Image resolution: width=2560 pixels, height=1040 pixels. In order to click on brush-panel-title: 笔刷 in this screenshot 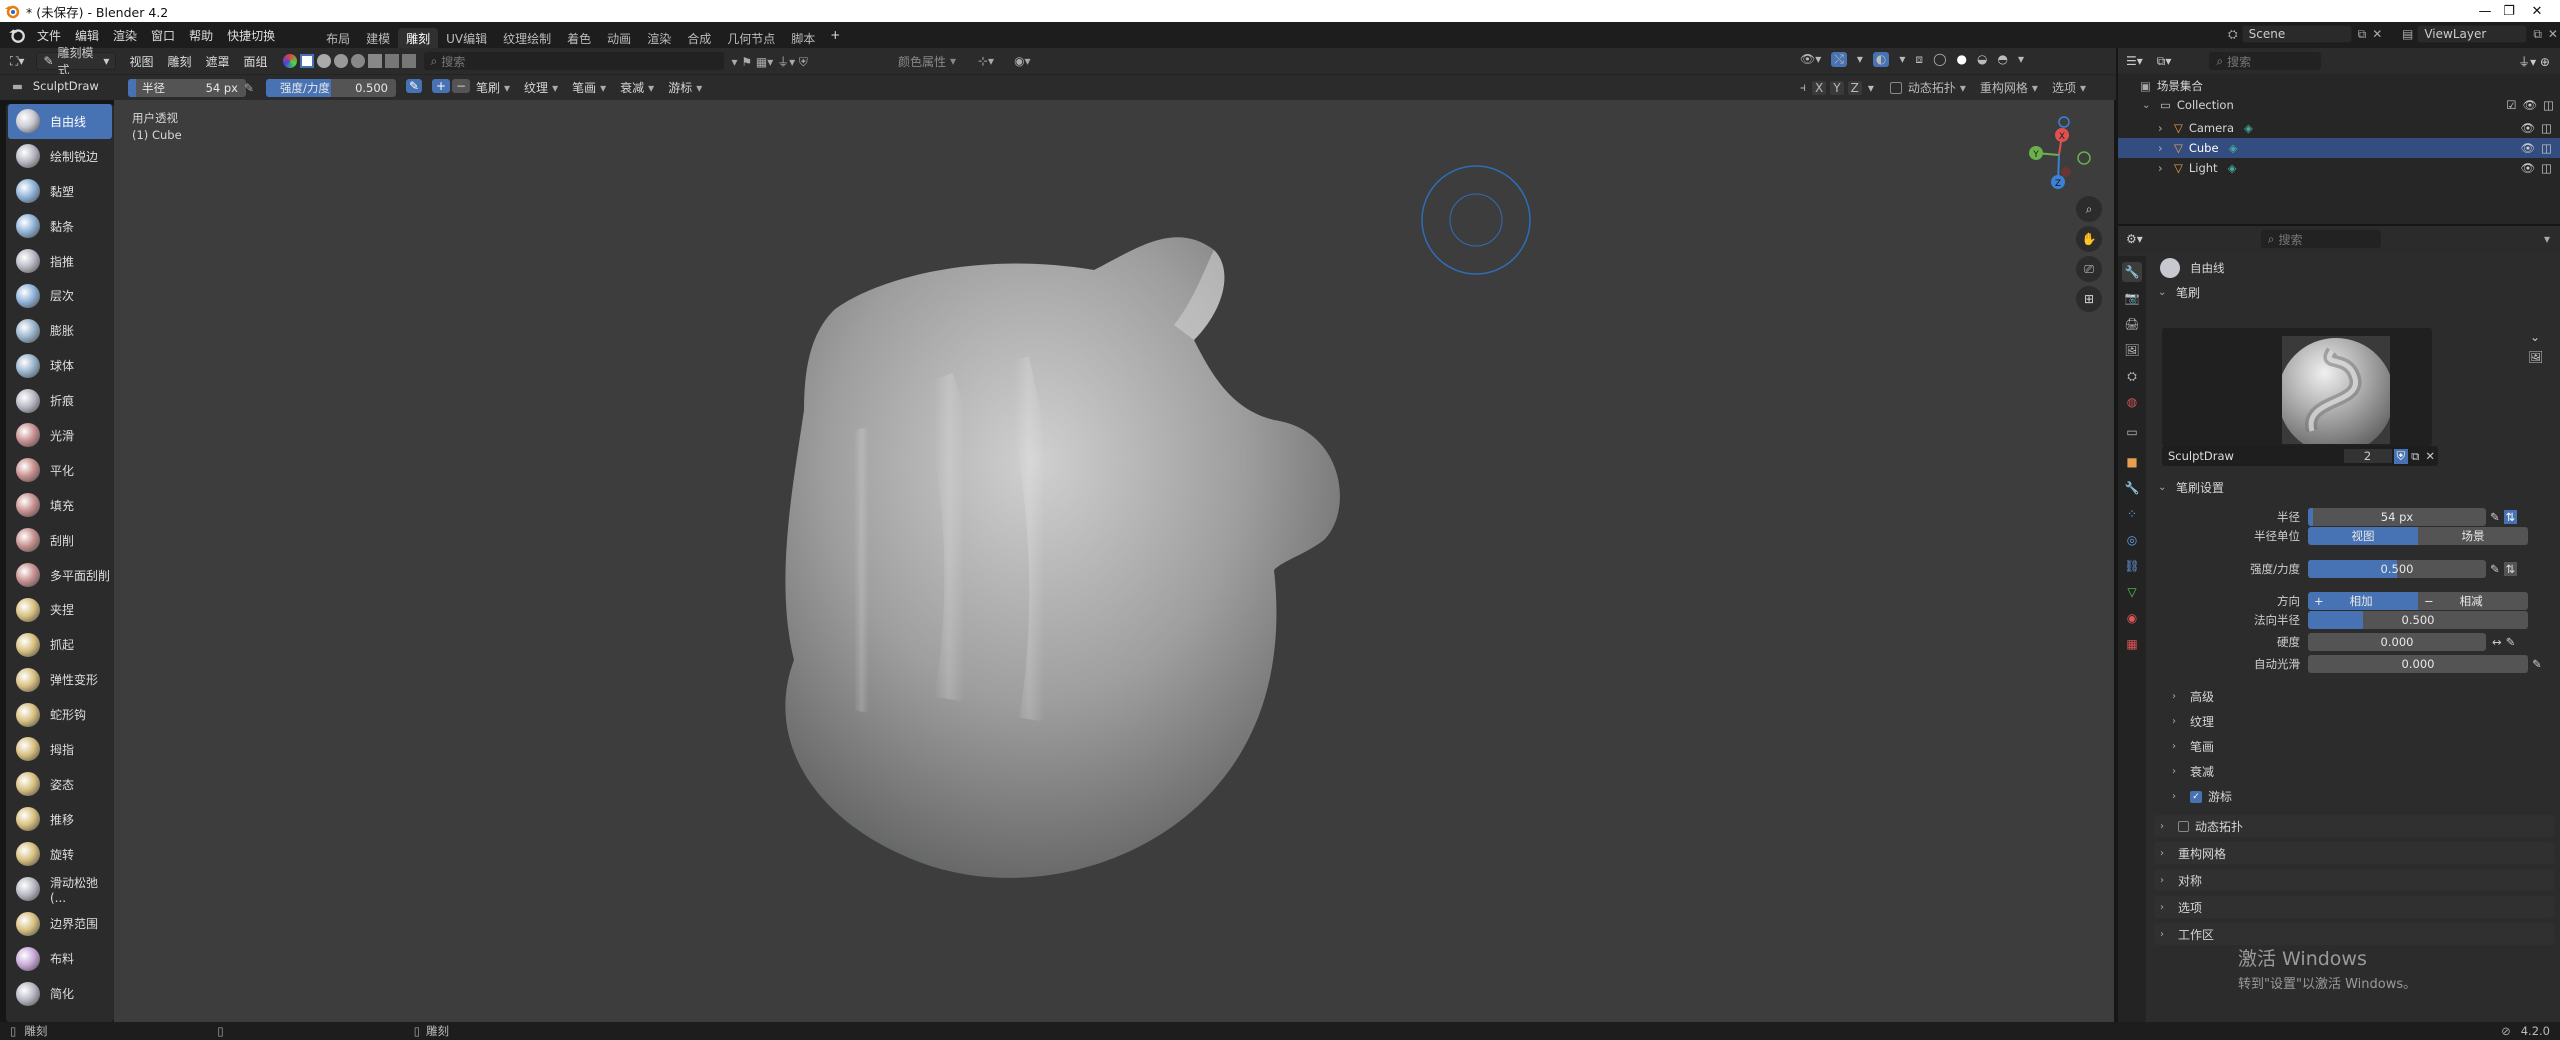, I will do `click(2188, 292)`.